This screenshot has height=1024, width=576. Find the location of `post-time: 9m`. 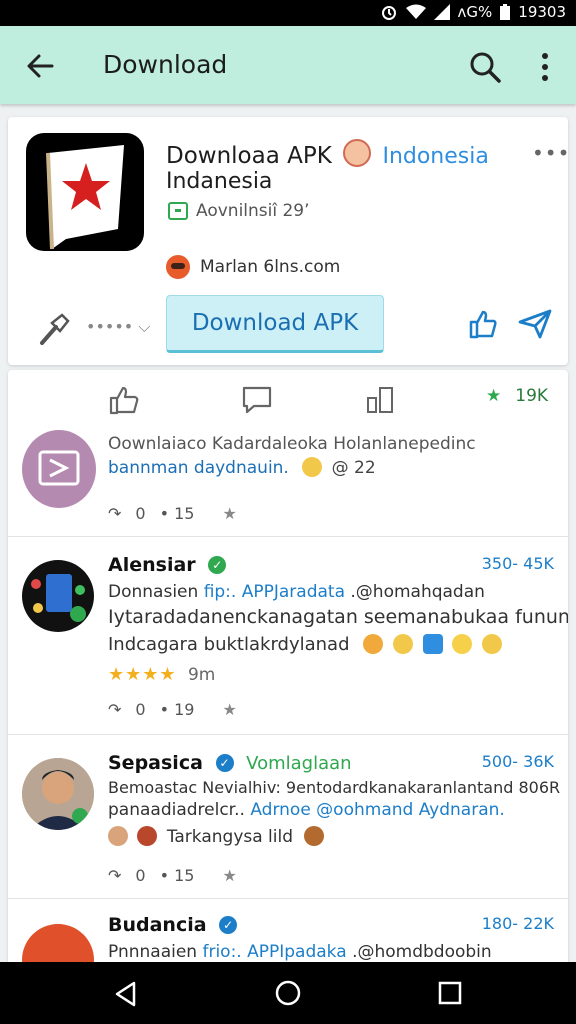

post-time: 9m is located at coordinates (201, 675).